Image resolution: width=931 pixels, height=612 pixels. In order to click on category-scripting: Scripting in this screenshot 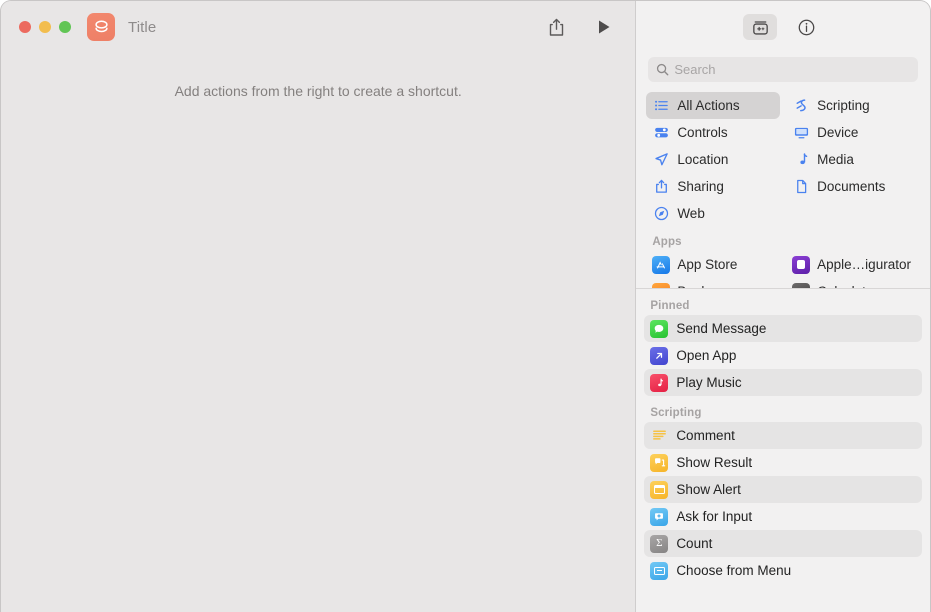, I will do `click(853, 105)`.